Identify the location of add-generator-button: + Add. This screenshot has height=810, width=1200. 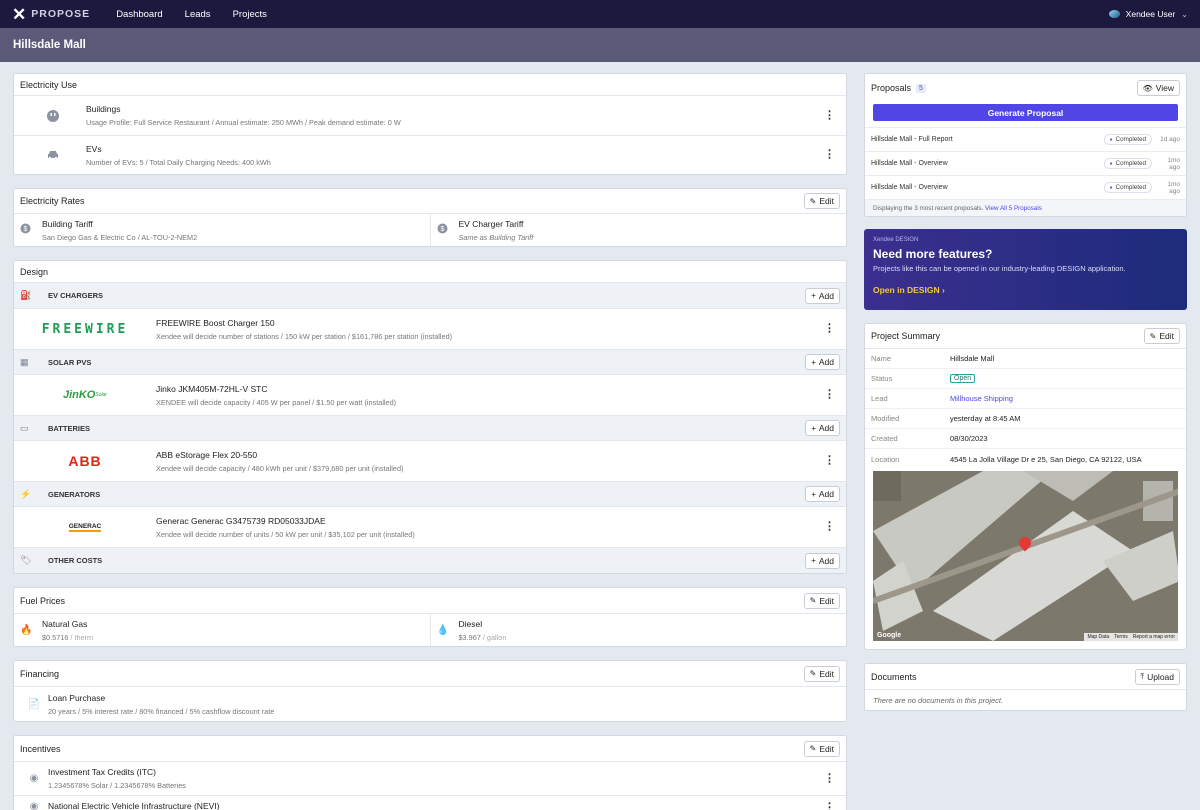
(822, 494).